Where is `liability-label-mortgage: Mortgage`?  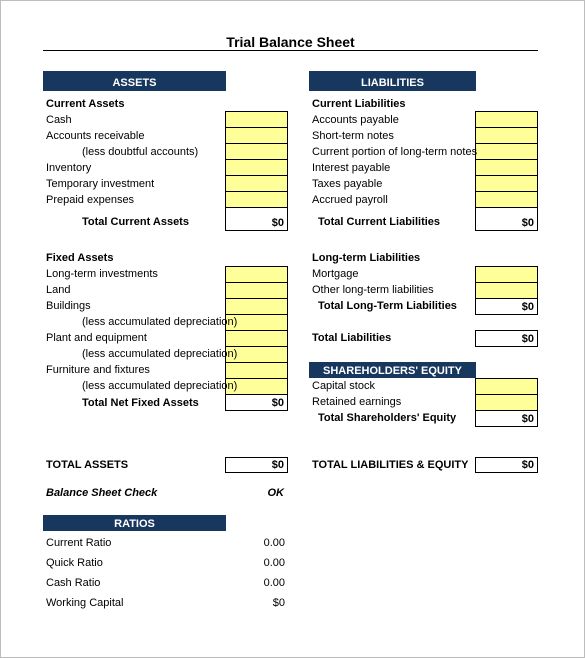
liability-label-mortgage: Mortgage is located at coordinates (335, 274).